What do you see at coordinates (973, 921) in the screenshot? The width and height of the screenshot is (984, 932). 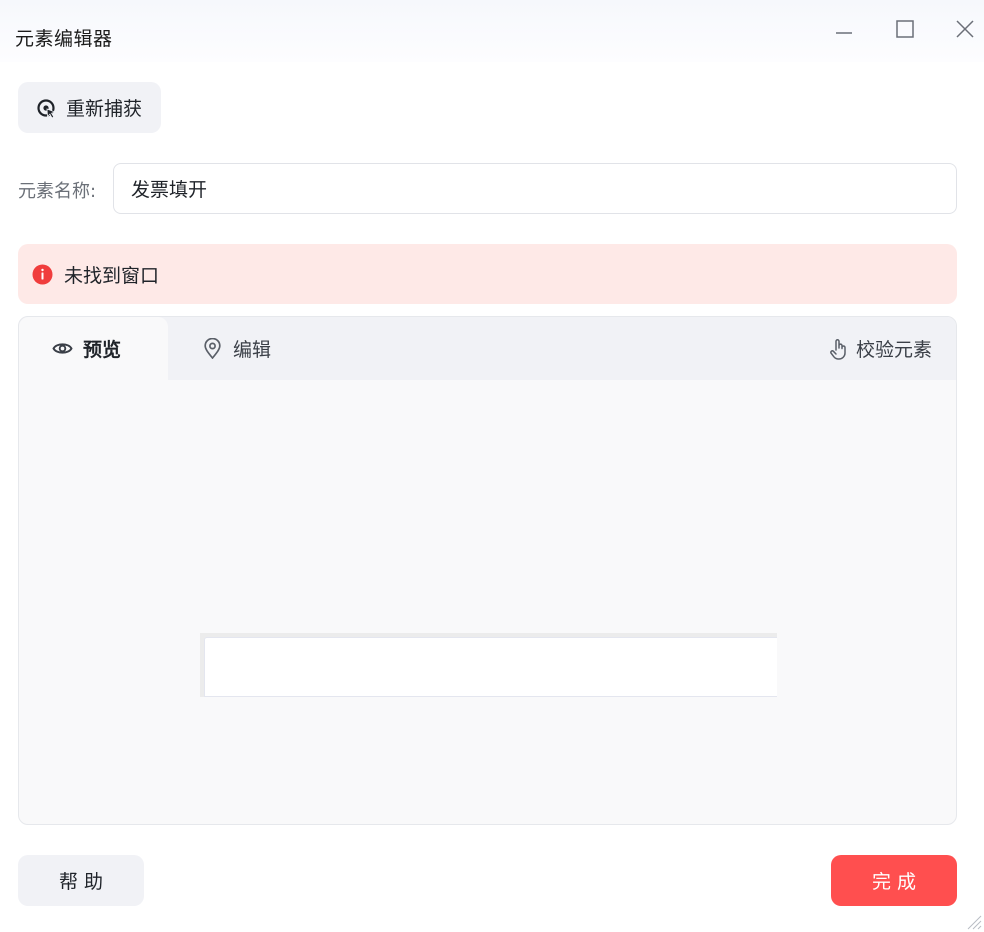 I see `resize-grip-icon` at bounding box center [973, 921].